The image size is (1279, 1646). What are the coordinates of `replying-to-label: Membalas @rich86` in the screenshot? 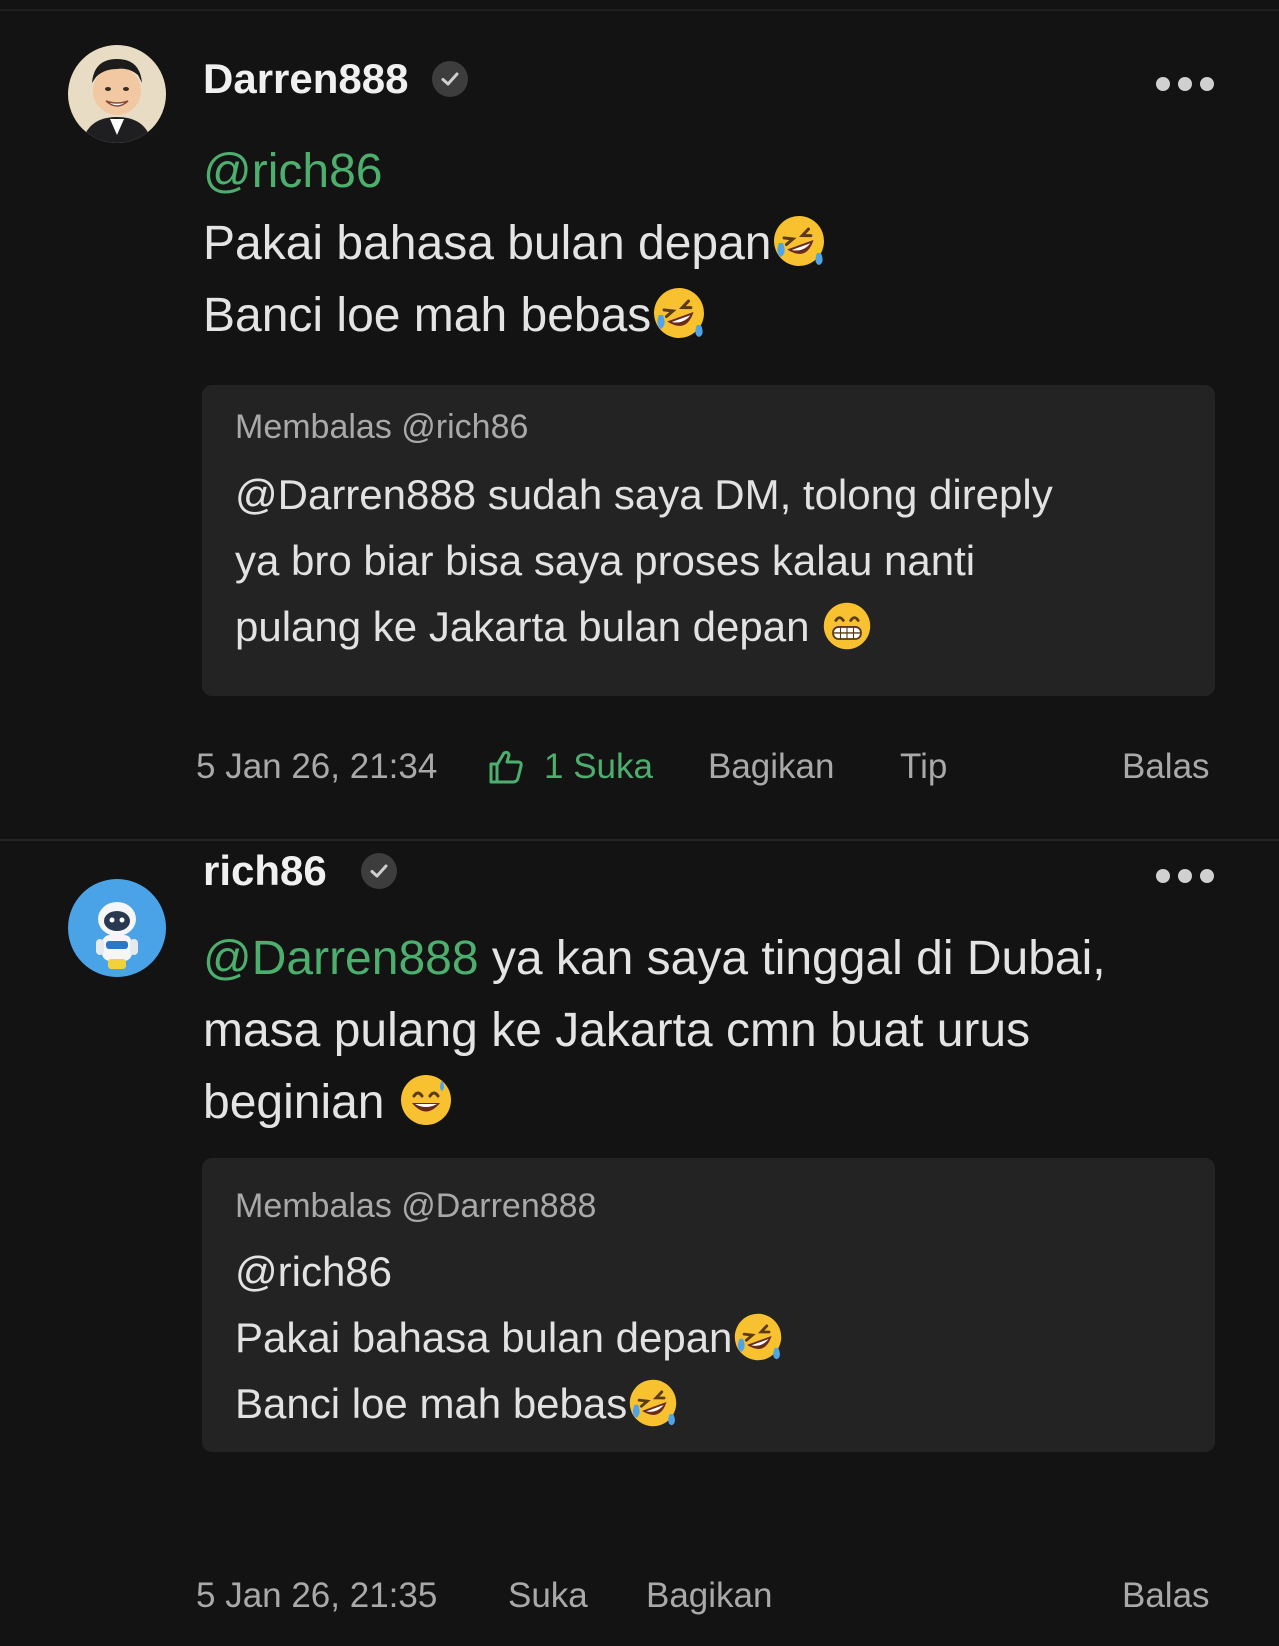 It's located at (382, 427).